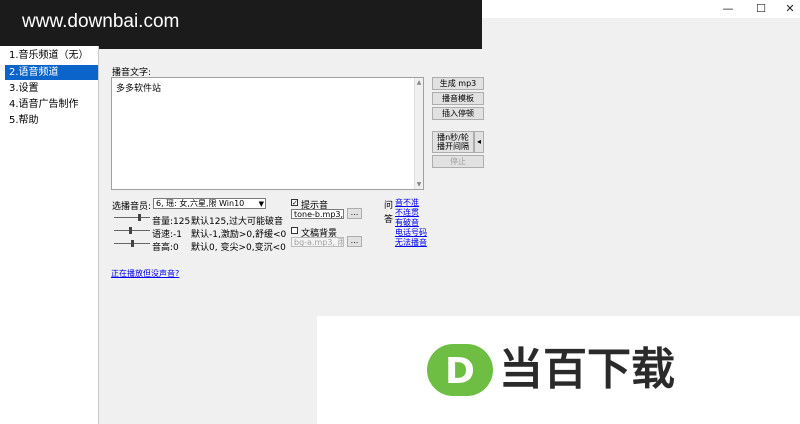 The height and width of the screenshot is (424, 800). What do you see at coordinates (51, 72) in the screenshot?
I see `sidebar-item-voice-channel: 2.语音频道` at bounding box center [51, 72].